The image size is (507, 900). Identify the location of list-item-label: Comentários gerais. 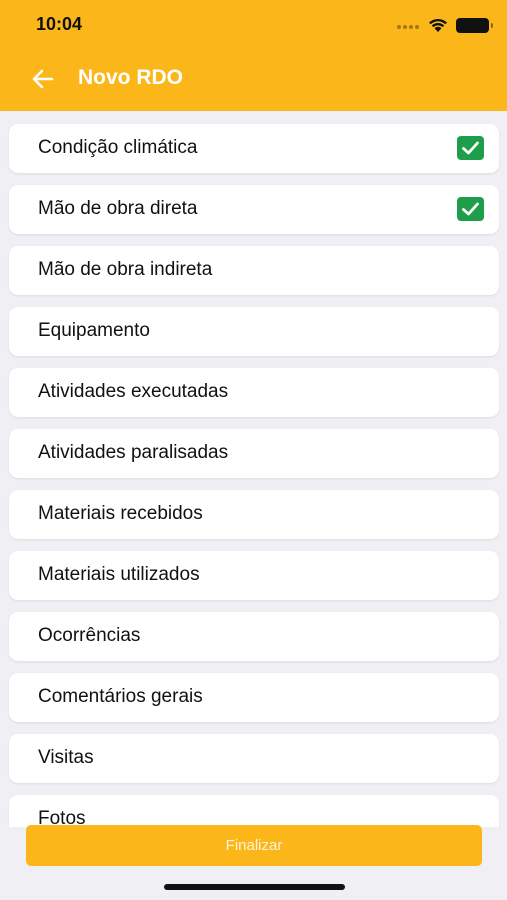
(120, 696).